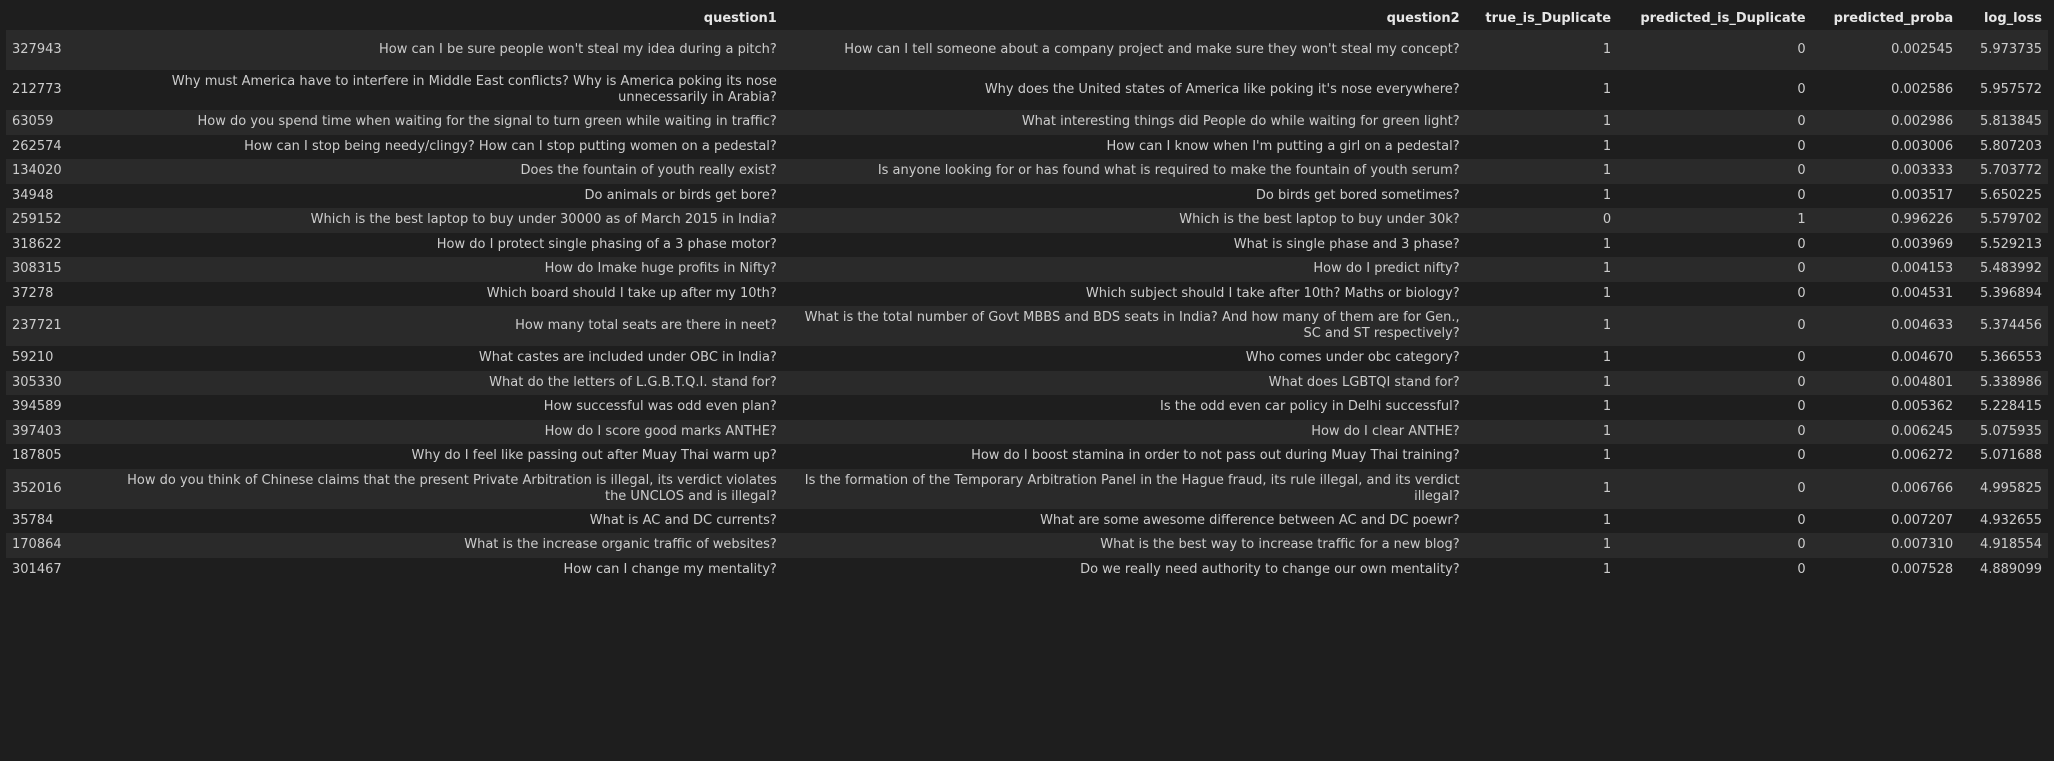  Describe the element at coordinates (37, 49) in the screenshot. I see `row-index: 327943` at that location.